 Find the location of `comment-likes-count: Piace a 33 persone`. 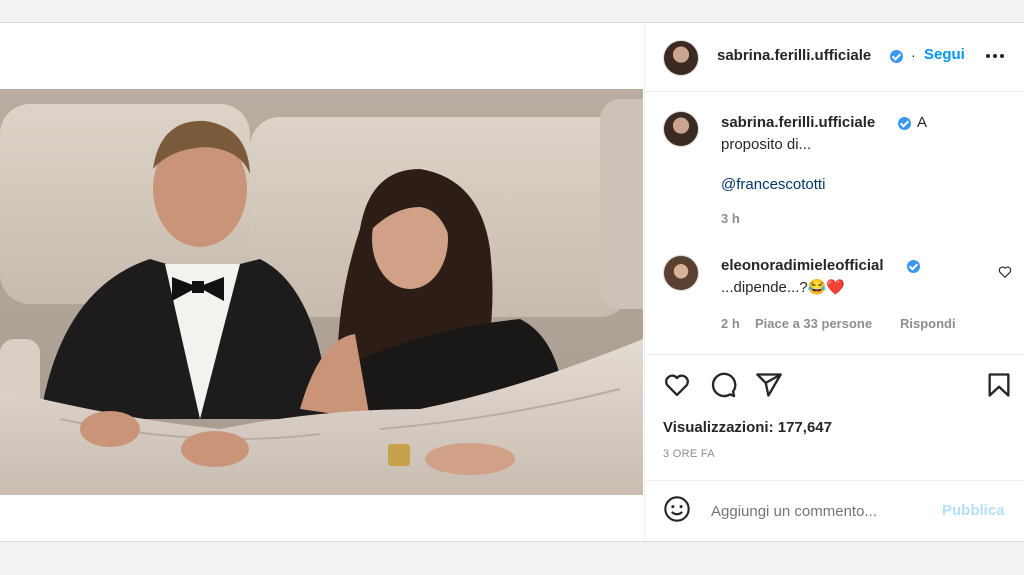

comment-likes-count: Piace a 33 persone is located at coordinates (813, 323).